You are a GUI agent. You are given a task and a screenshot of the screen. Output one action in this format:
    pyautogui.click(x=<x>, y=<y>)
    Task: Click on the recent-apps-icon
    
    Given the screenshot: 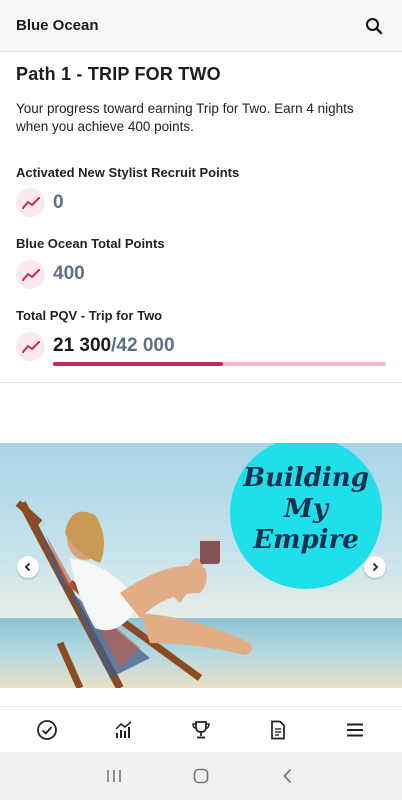 What is the action you would take?
    pyautogui.click(x=113, y=776)
    